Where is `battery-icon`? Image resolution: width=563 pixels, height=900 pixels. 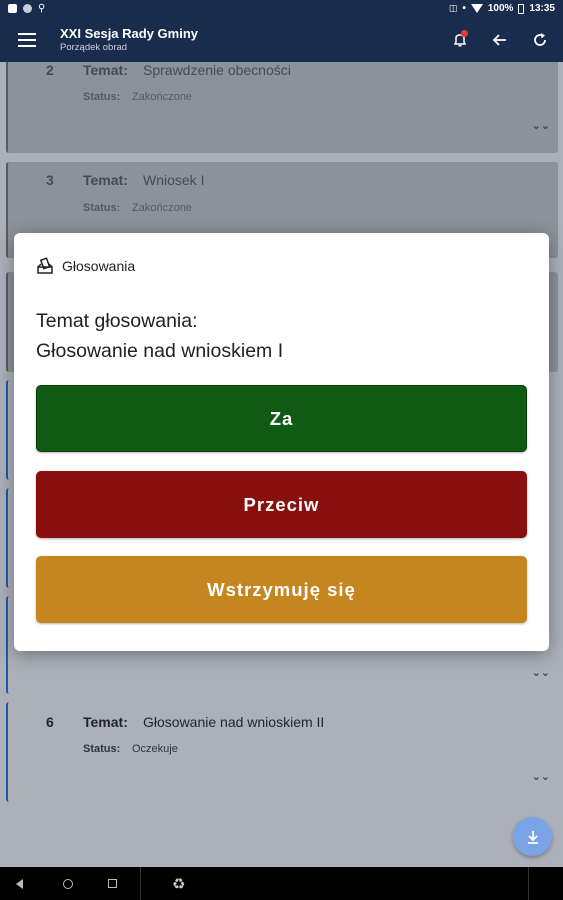
battery-icon is located at coordinates (521, 8).